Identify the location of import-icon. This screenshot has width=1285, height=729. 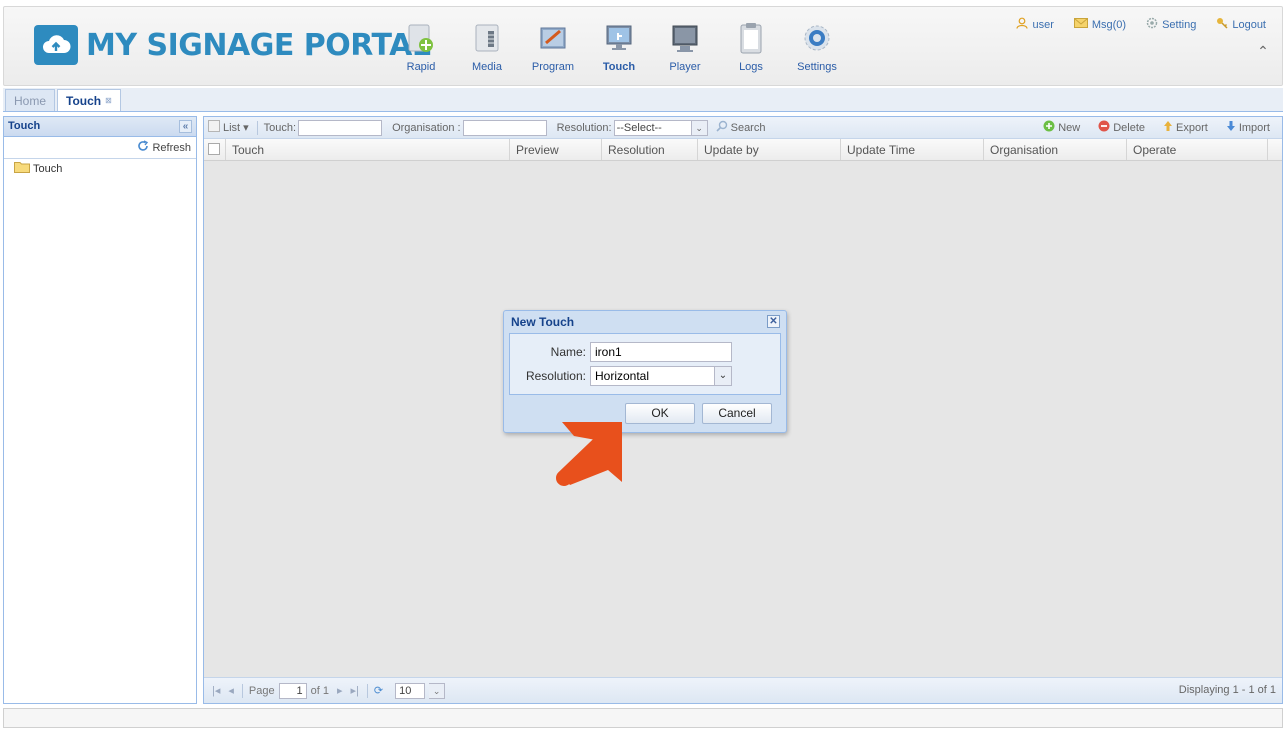
(1231, 127).